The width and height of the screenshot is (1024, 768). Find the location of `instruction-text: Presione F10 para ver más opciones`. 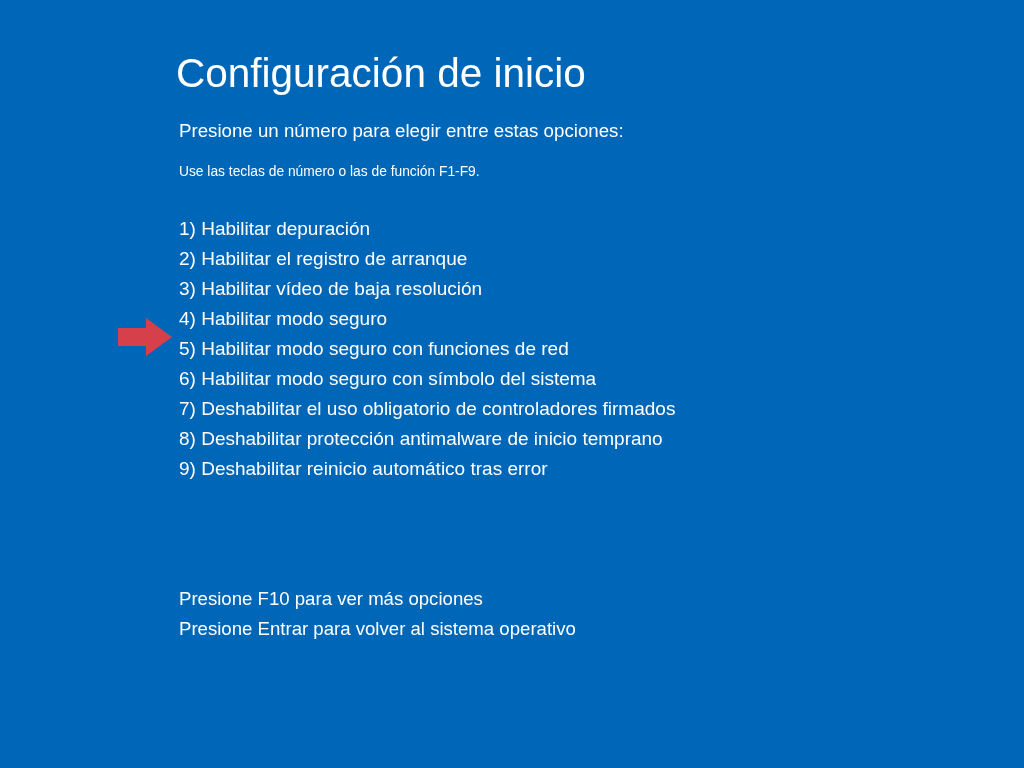

instruction-text: Presione F10 para ver más opciones is located at coordinates (331, 599).